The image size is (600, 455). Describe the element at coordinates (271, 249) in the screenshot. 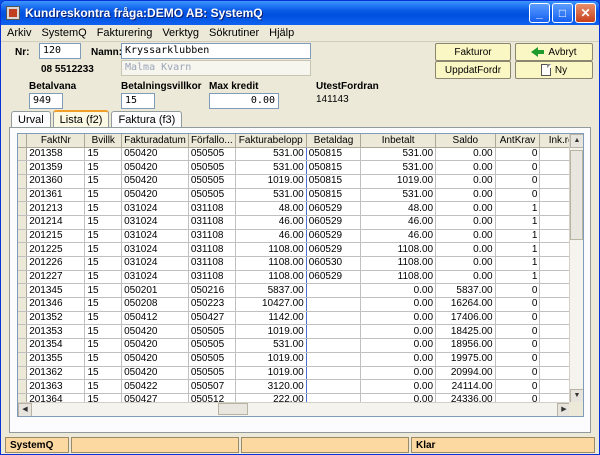

I see `table-cell: 1108.00` at that location.